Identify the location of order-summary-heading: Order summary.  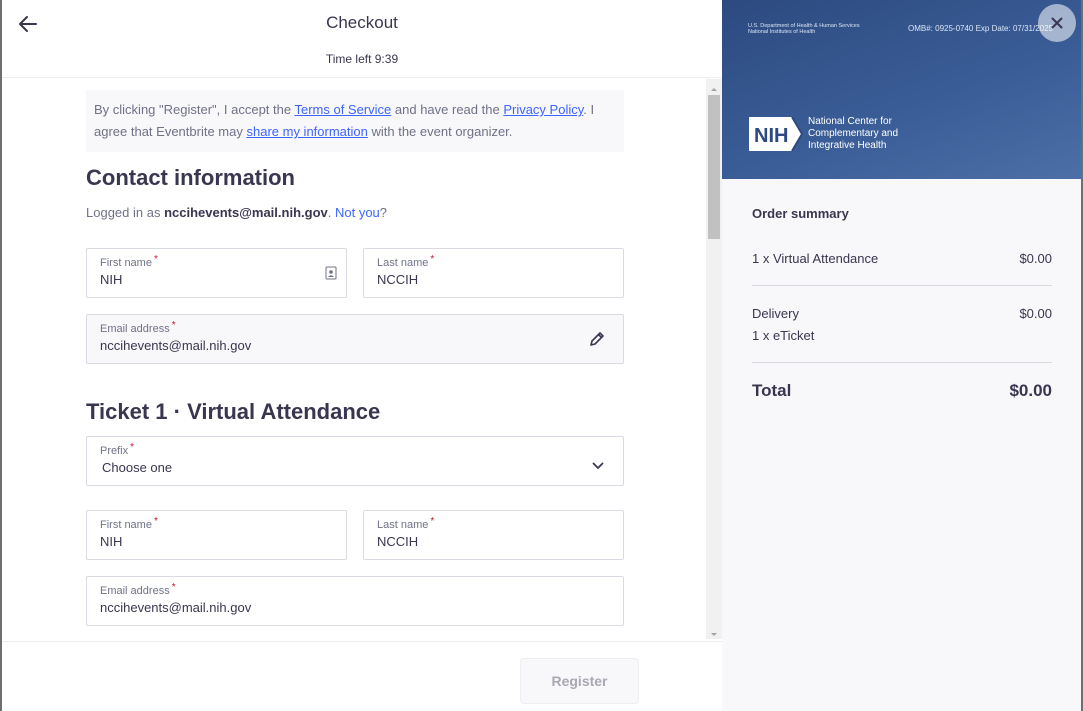
(800, 213).